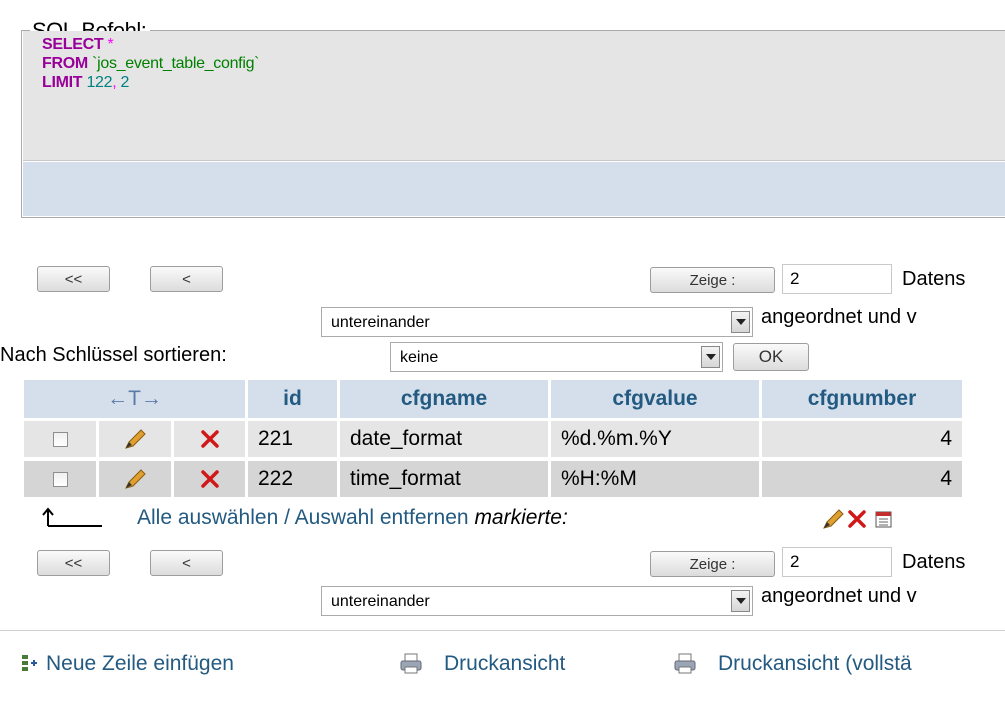  Describe the element at coordinates (176, 63) in the screenshot. I see `sql-table-name: `jos_event_table_config`` at that location.